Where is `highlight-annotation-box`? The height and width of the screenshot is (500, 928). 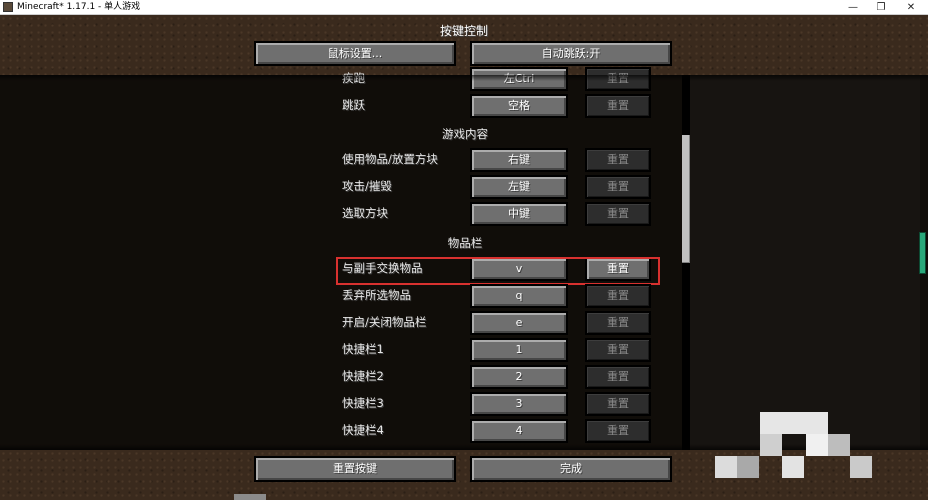 highlight-annotation-box is located at coordinates (498, 271).